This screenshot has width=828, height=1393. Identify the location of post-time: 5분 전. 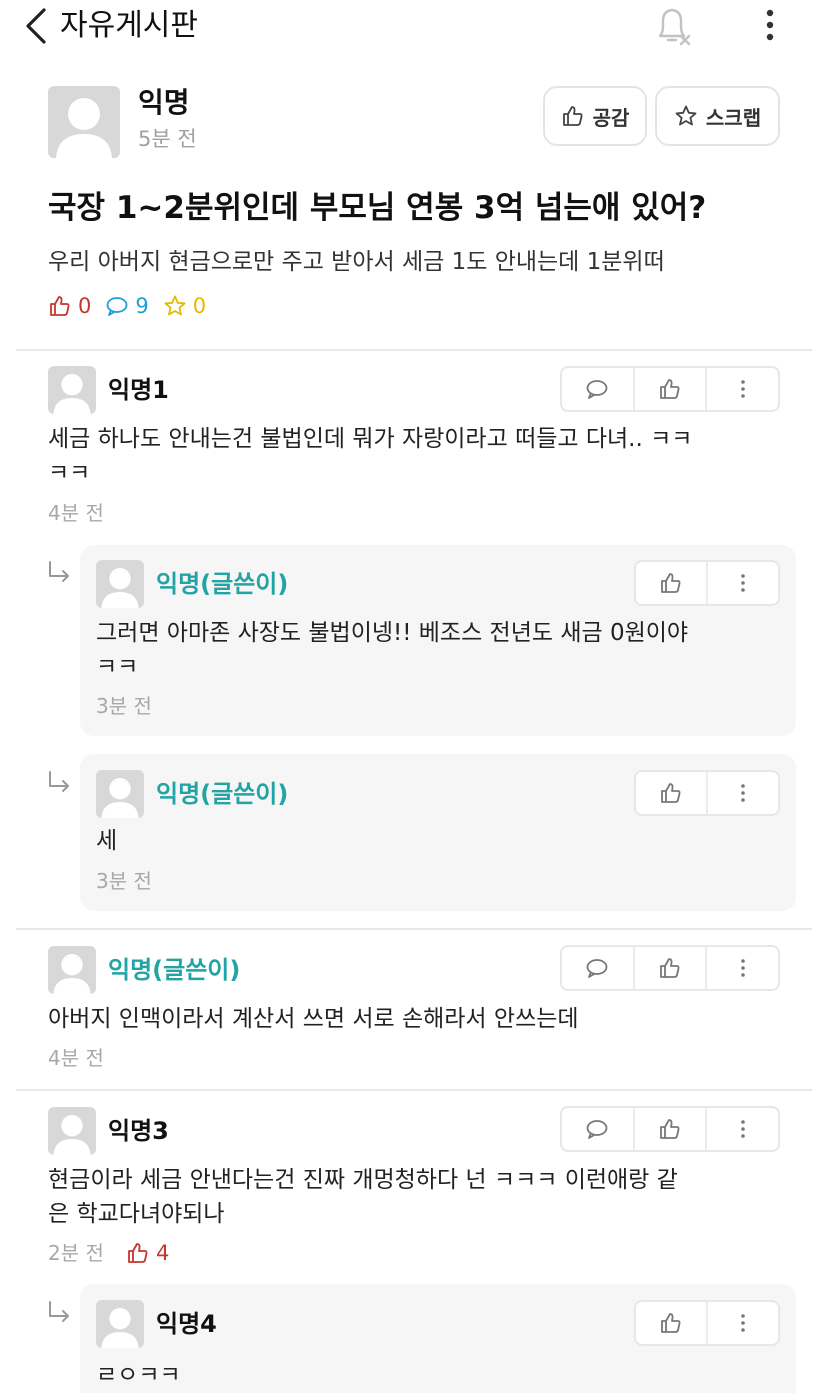
(167, 139).